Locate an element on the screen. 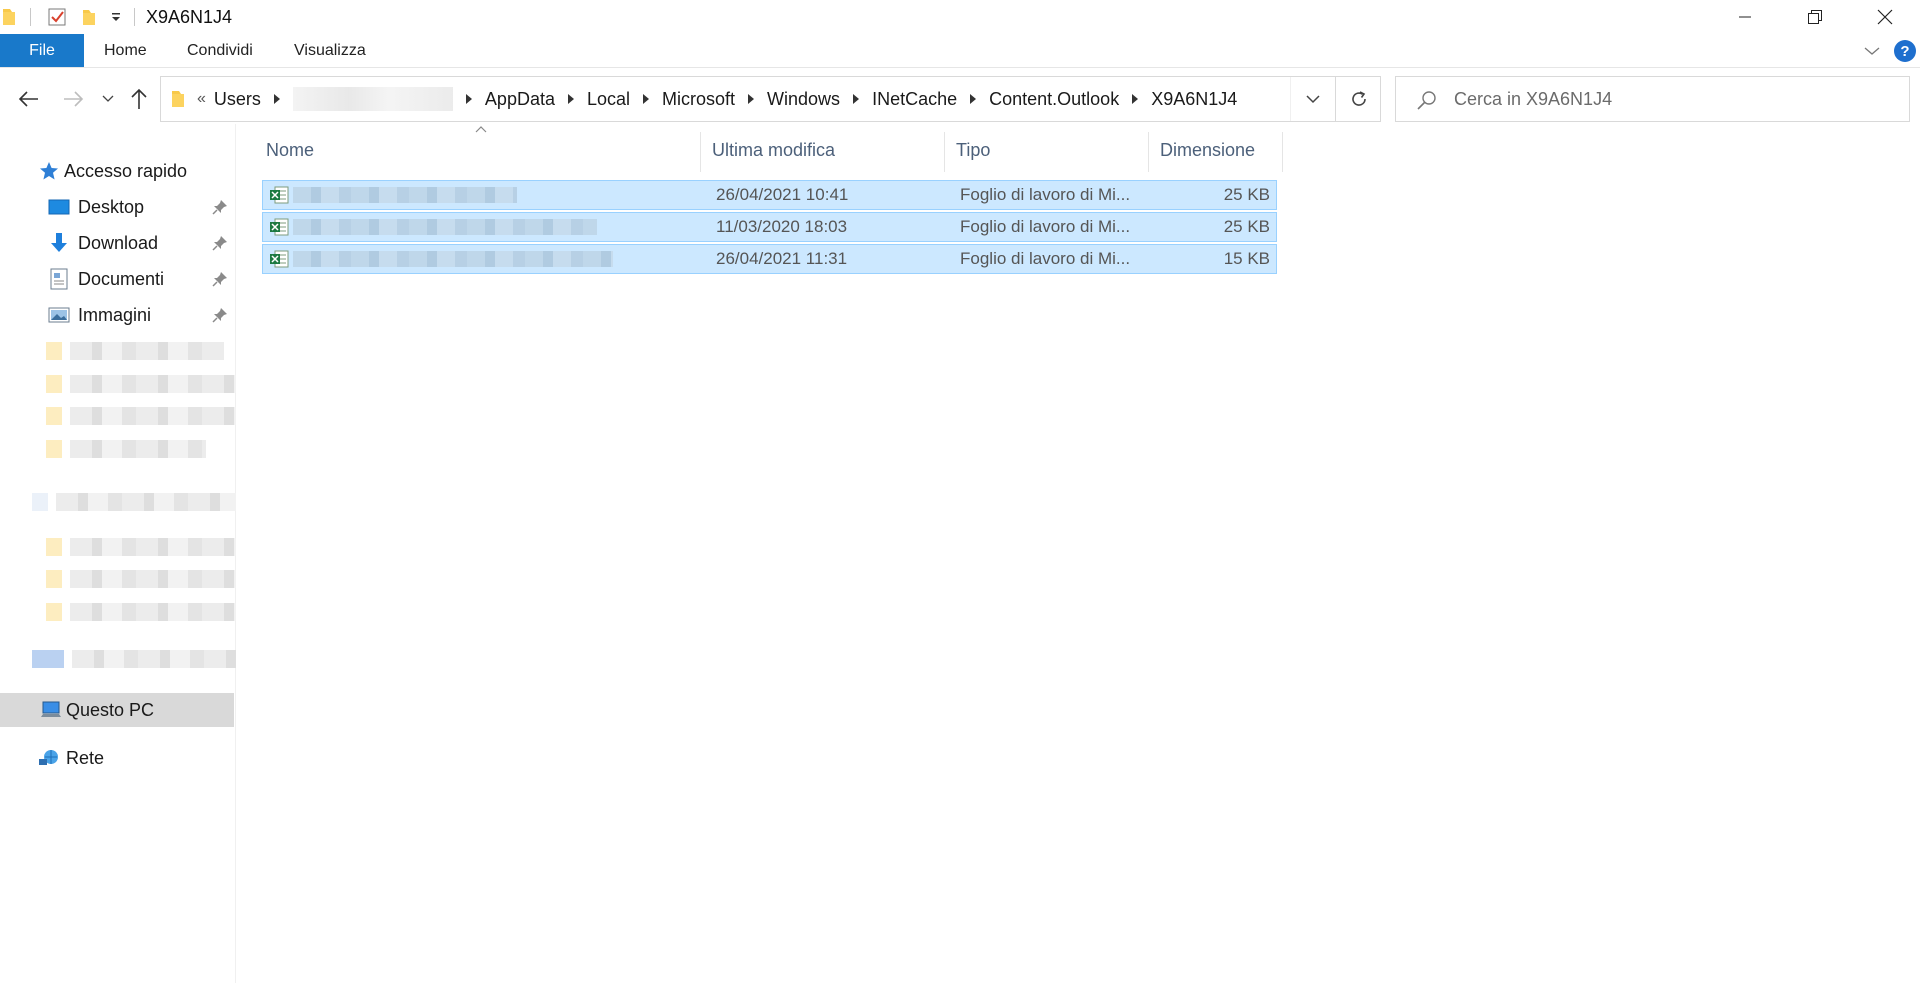 The width and height of the screenshot is (1920, 983). file-modified: 26/04/2021 11:31 is located at coordinates (782, 258).